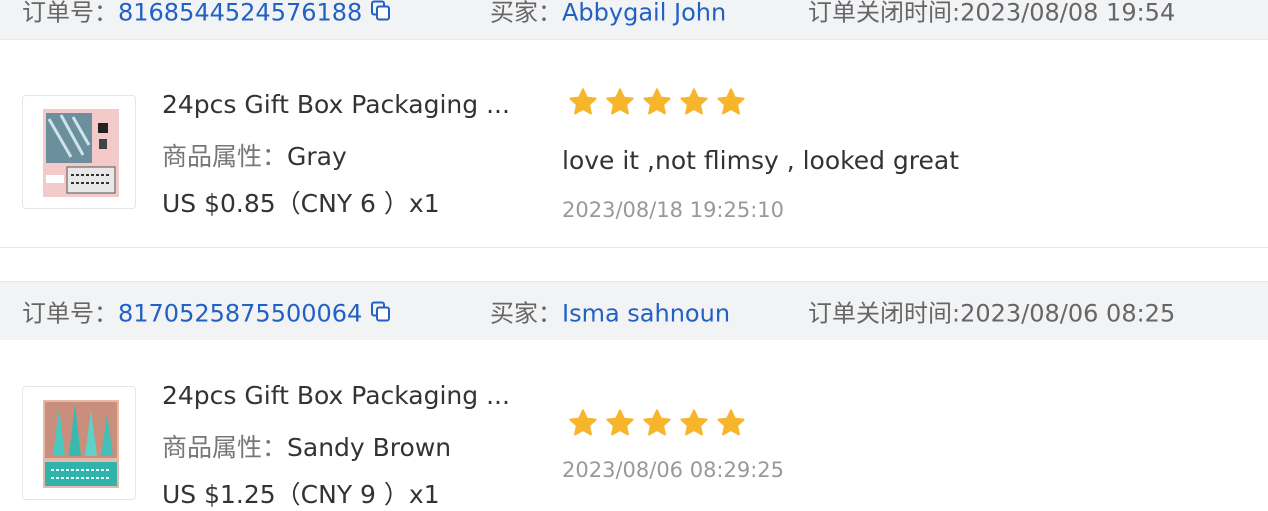 This screenshot has width=1268, height=511. I want to click on close-time-value: 2023/08/08 19:54, so click(1068, 13).